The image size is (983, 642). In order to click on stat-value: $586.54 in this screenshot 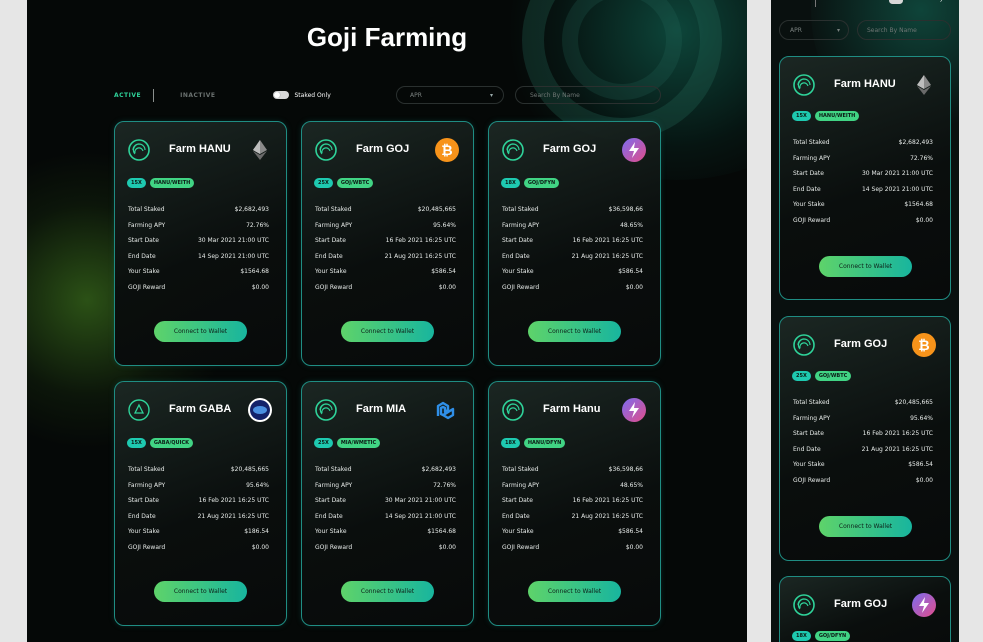, I will do `click(630, 532)`.